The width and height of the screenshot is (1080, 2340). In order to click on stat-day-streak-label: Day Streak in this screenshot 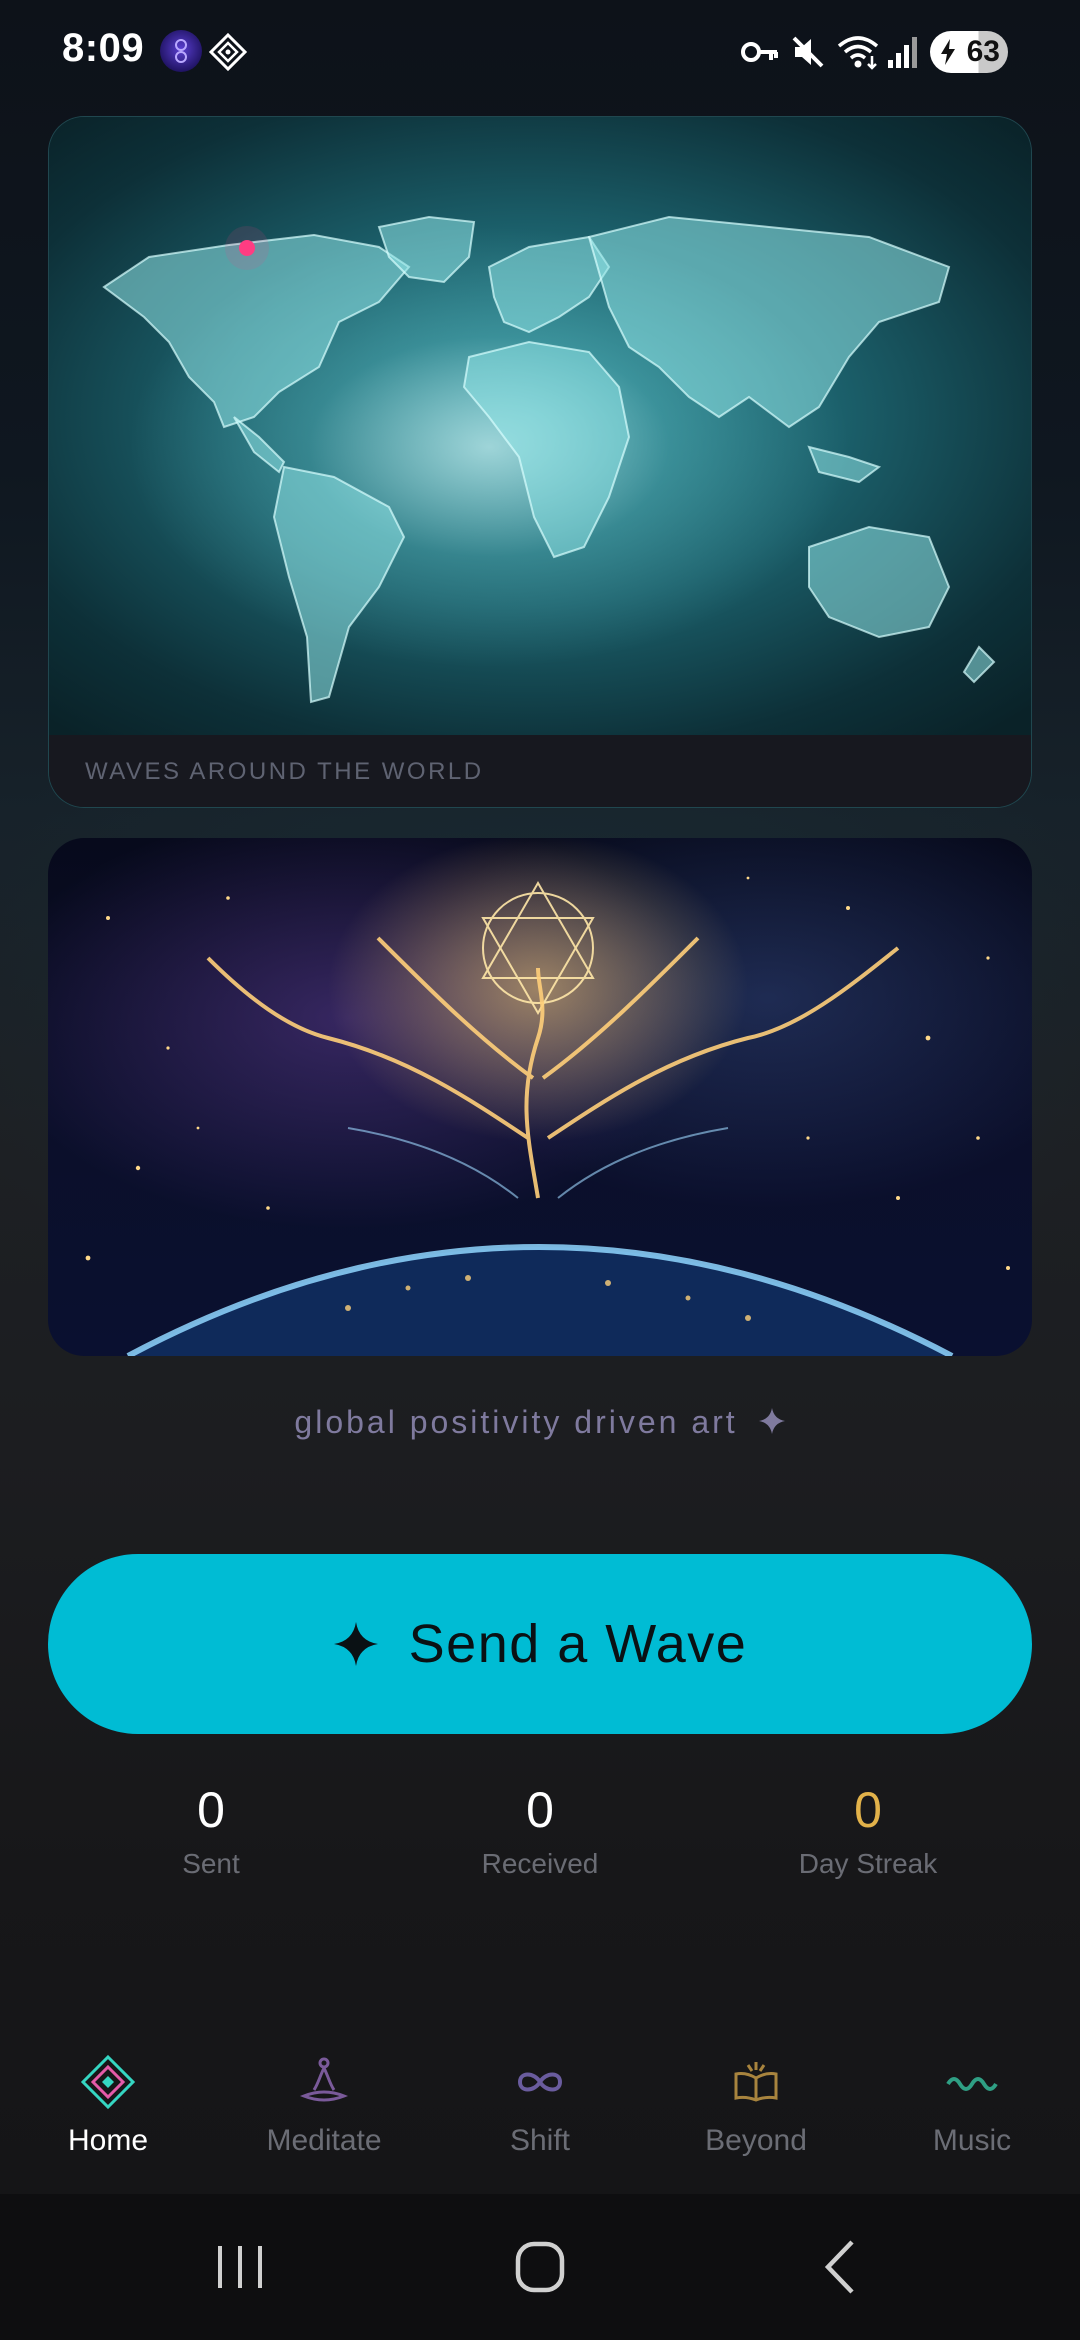, I will do `click(868, 1863)`.